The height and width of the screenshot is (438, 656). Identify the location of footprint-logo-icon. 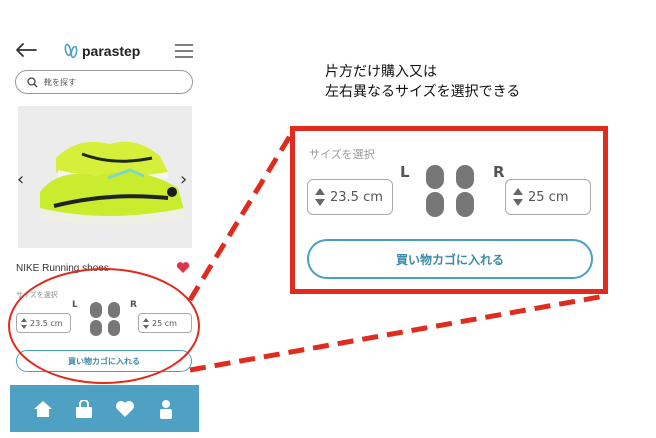
(71, 51).